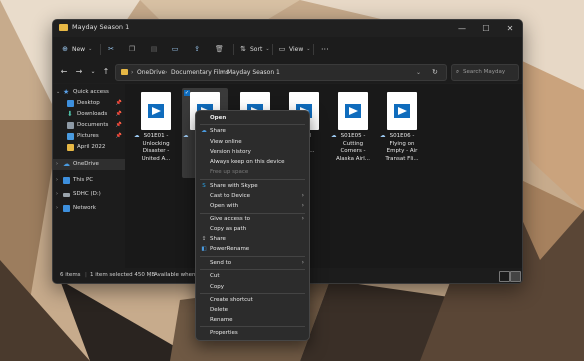 The width and height of the screenshot is (584, 361). I want to click on menu-label: Share with Skype, so click(234, 186).